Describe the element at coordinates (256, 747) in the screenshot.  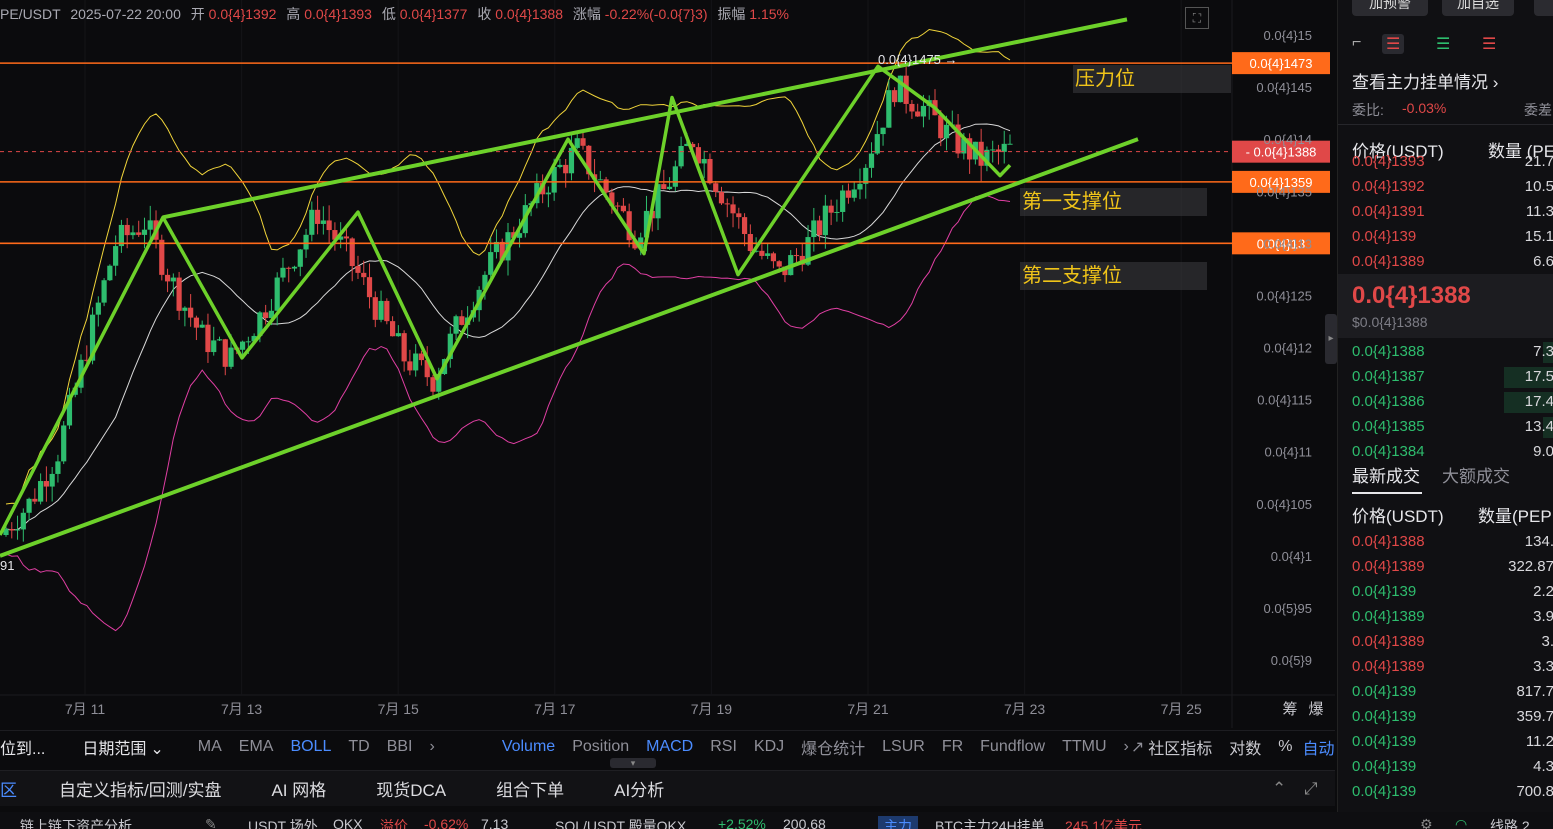
I see `indicator-ema: EMA` at that location.